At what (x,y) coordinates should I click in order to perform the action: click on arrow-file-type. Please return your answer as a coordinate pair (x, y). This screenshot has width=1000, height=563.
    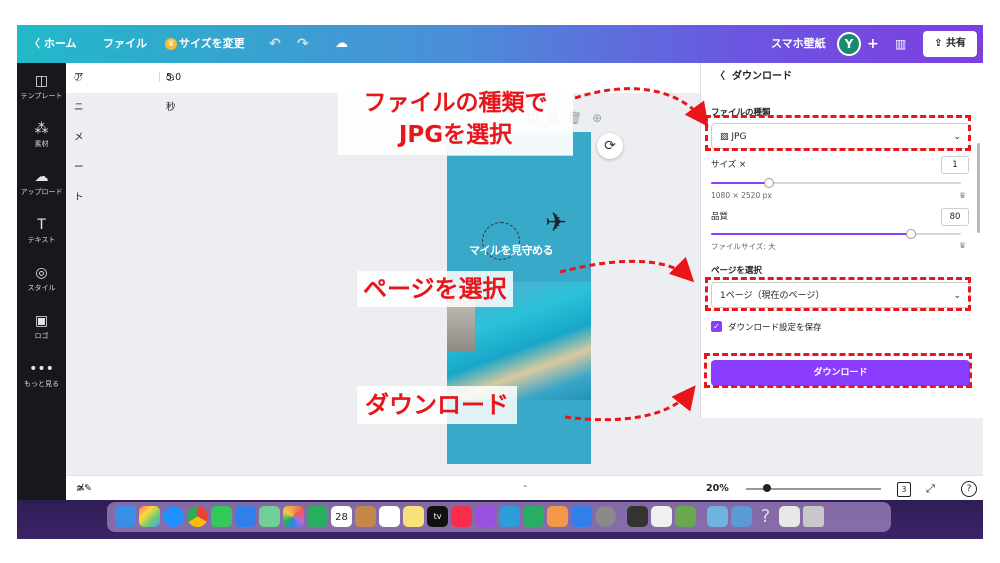
    Looking at the image, I should click on (641, 107).